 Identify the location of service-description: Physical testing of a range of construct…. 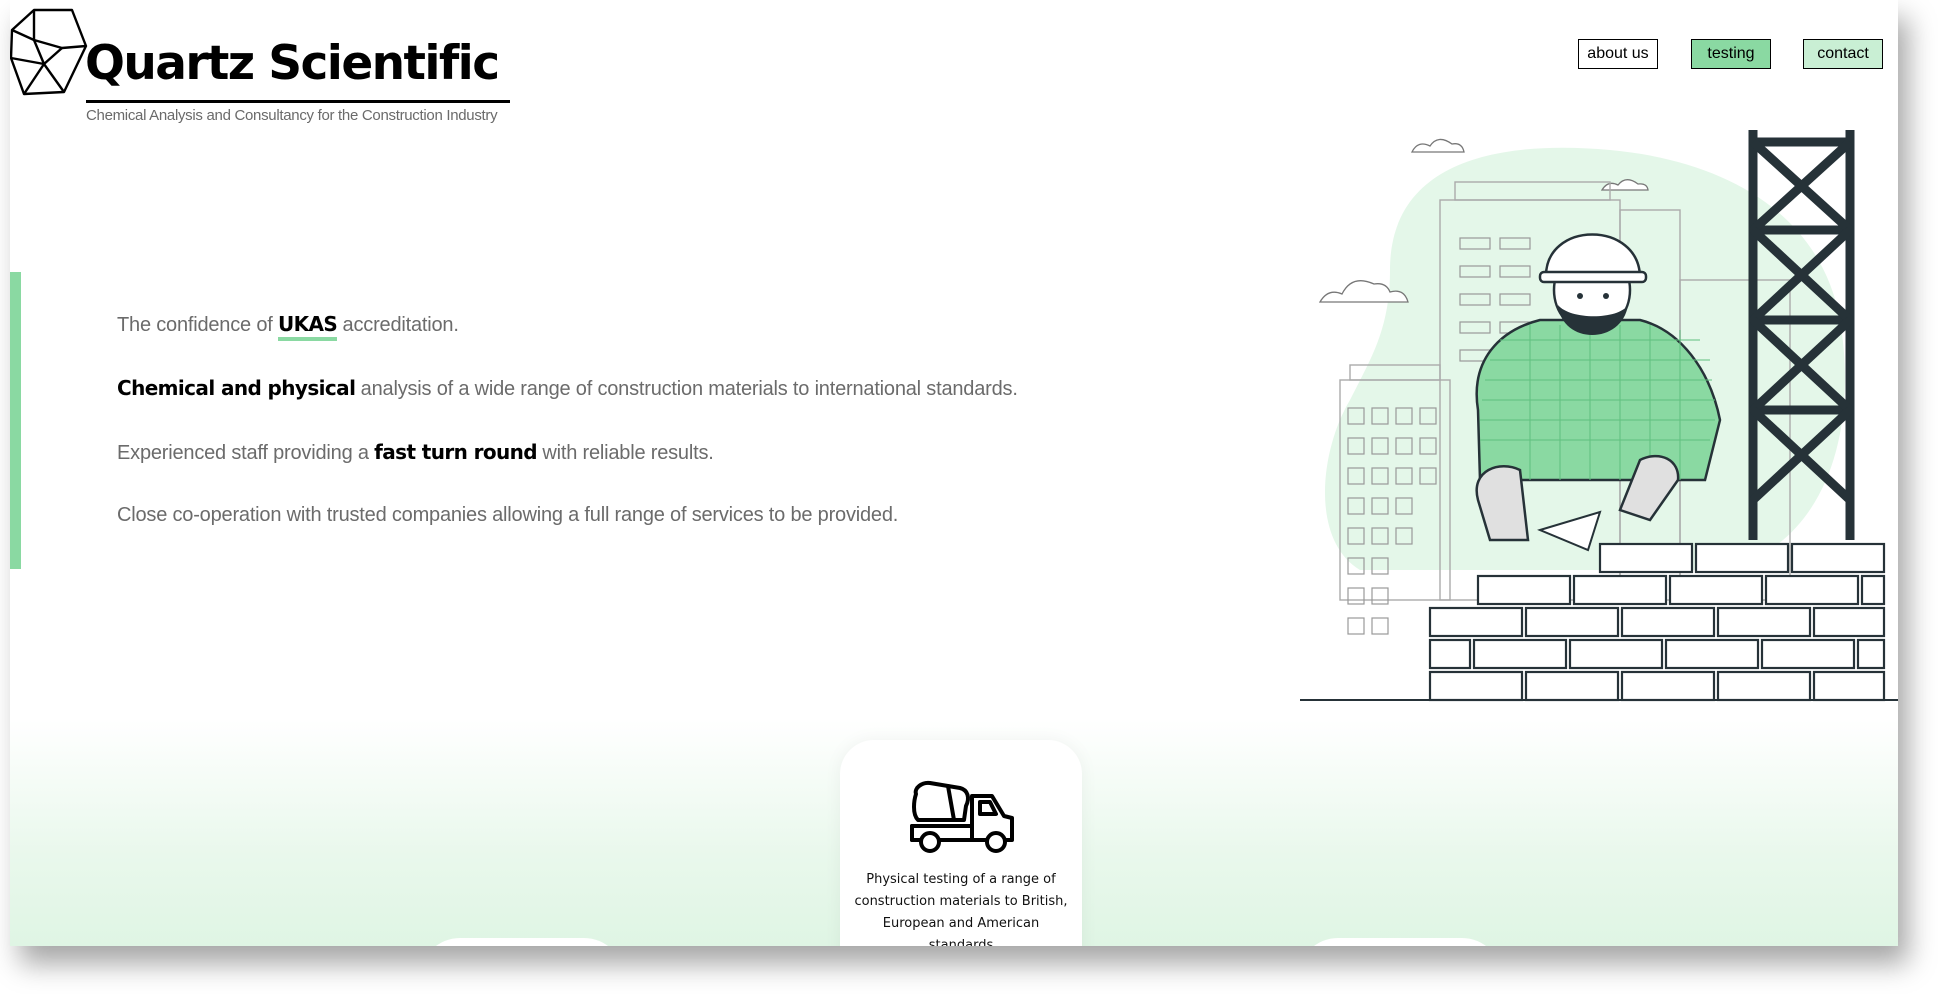
(961, 909).